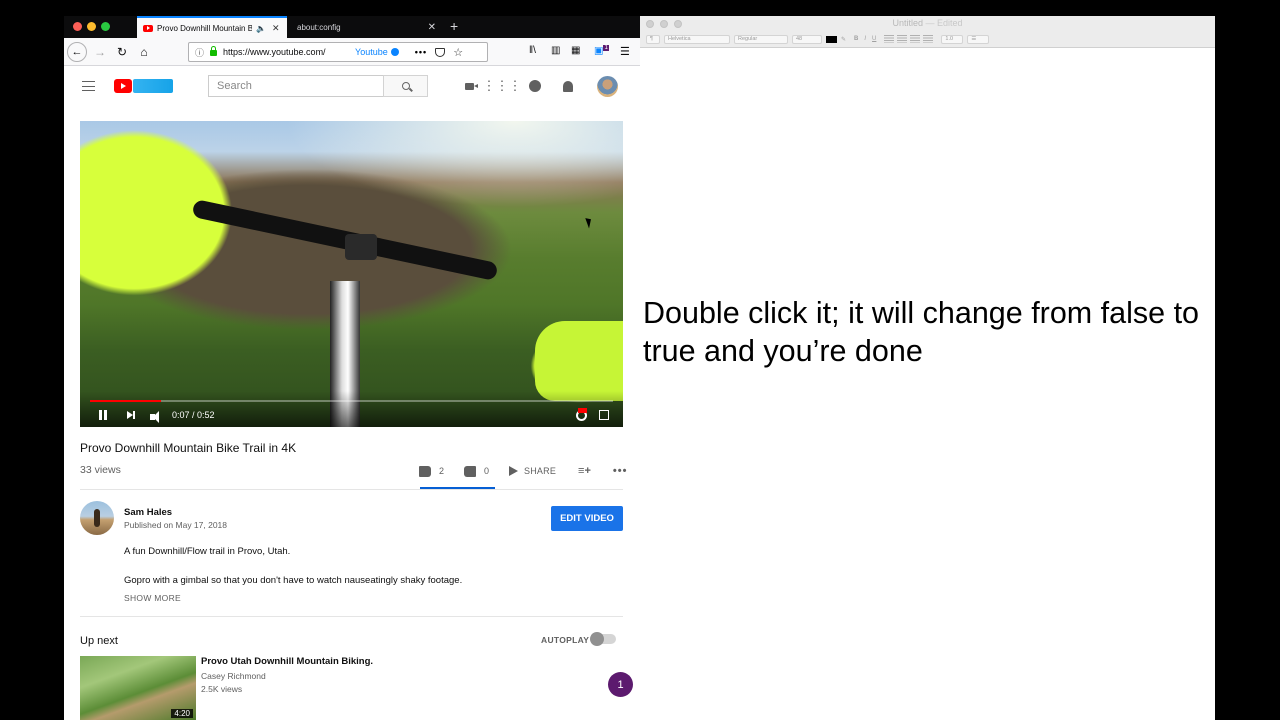 This screenshot has height=720, width=1280. What do you see at coordinates (620, 471) in the screenshot?
I see `more-actions-icon: •••` at bounding box center [620, 471].